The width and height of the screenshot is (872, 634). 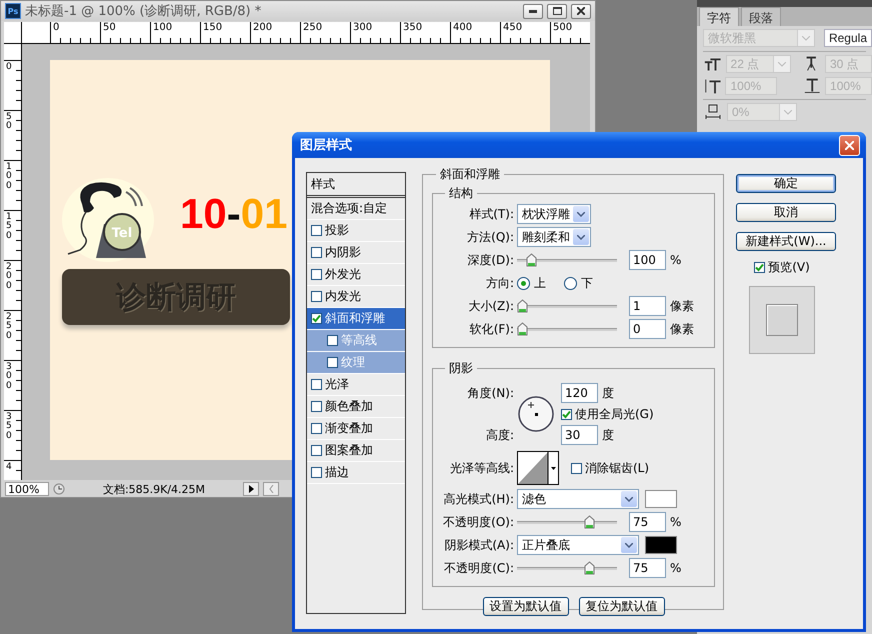 I want to click on style-list-item: 内阴影, so click(x=356, y=253).